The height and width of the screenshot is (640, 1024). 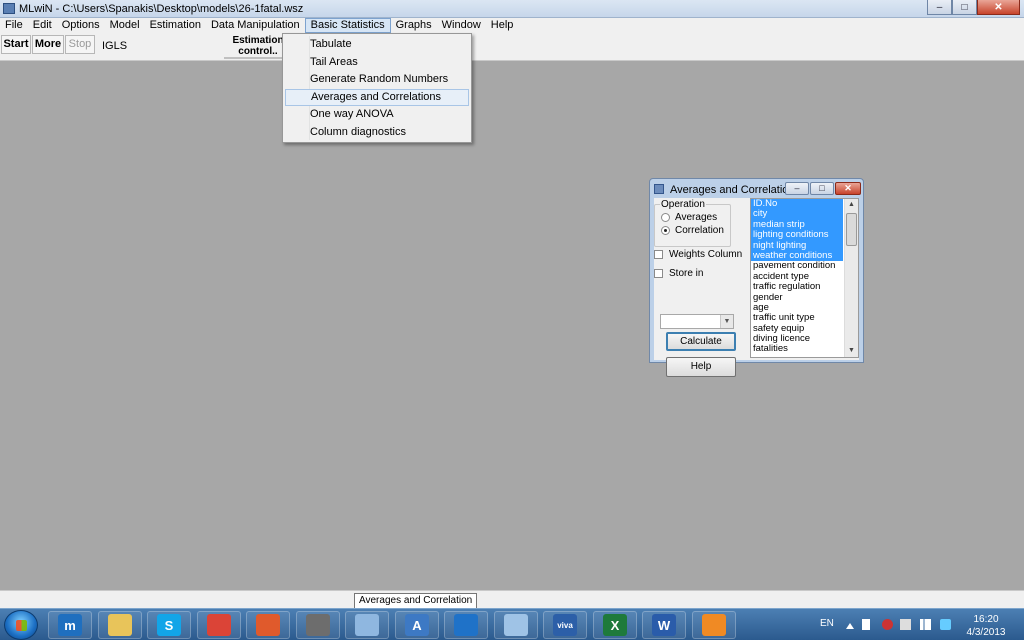 What do you see at coordinates (797, 235) in the screenshot?
I see `list-item: lighting conditions` at bounding box center [797, 235].